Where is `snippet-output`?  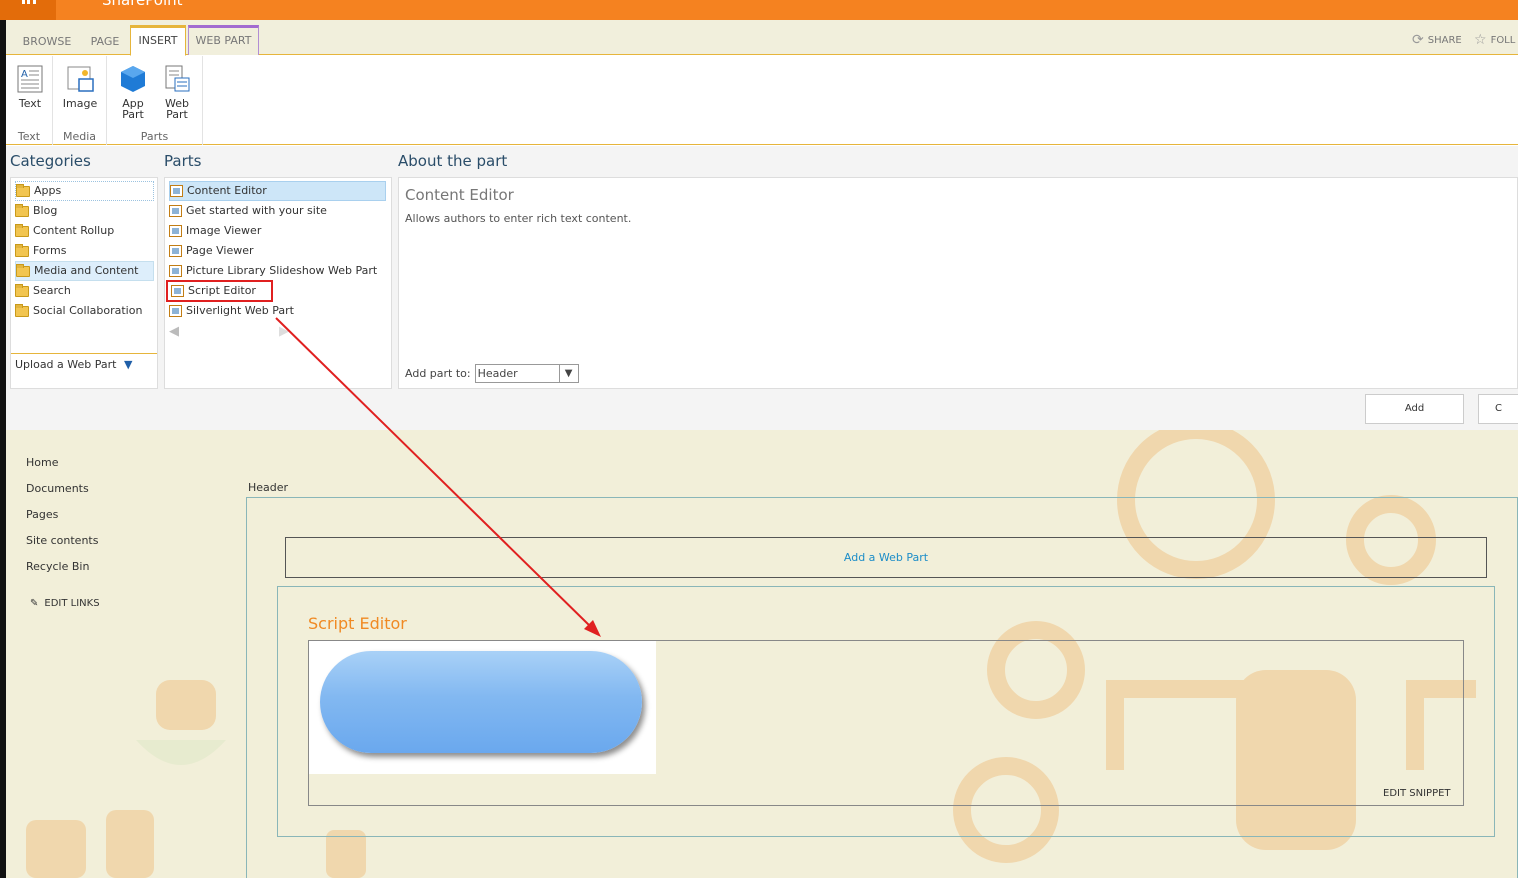
snippet-output is located at coordinates (482, 707).